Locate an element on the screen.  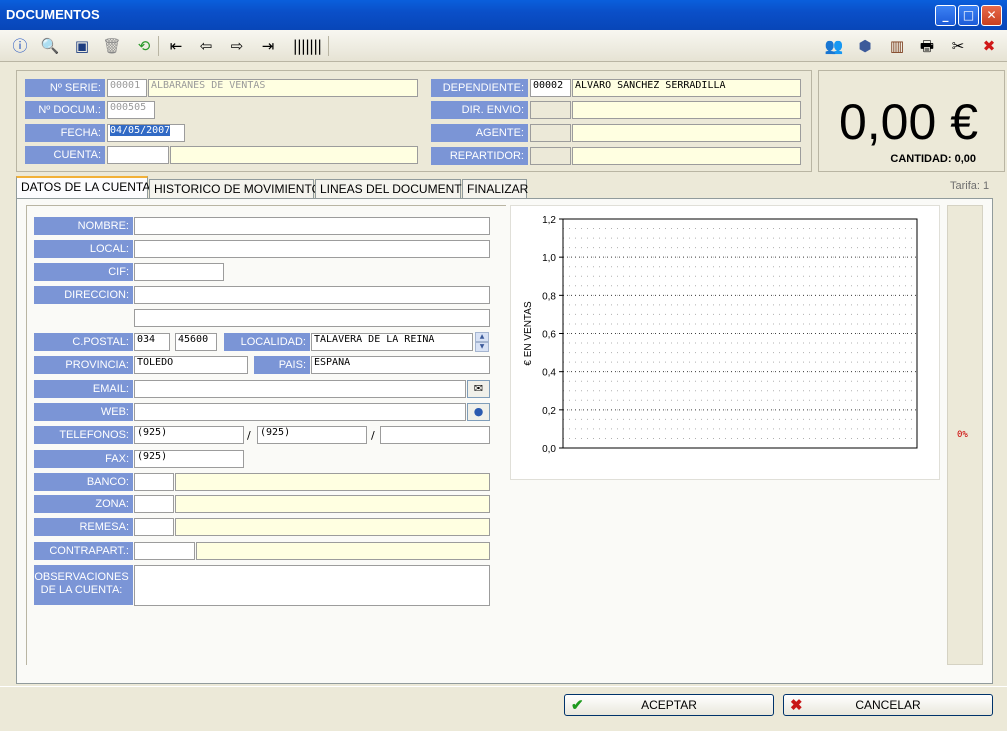
barcode-icon: ||||||| is located at coordinates (307, 46).